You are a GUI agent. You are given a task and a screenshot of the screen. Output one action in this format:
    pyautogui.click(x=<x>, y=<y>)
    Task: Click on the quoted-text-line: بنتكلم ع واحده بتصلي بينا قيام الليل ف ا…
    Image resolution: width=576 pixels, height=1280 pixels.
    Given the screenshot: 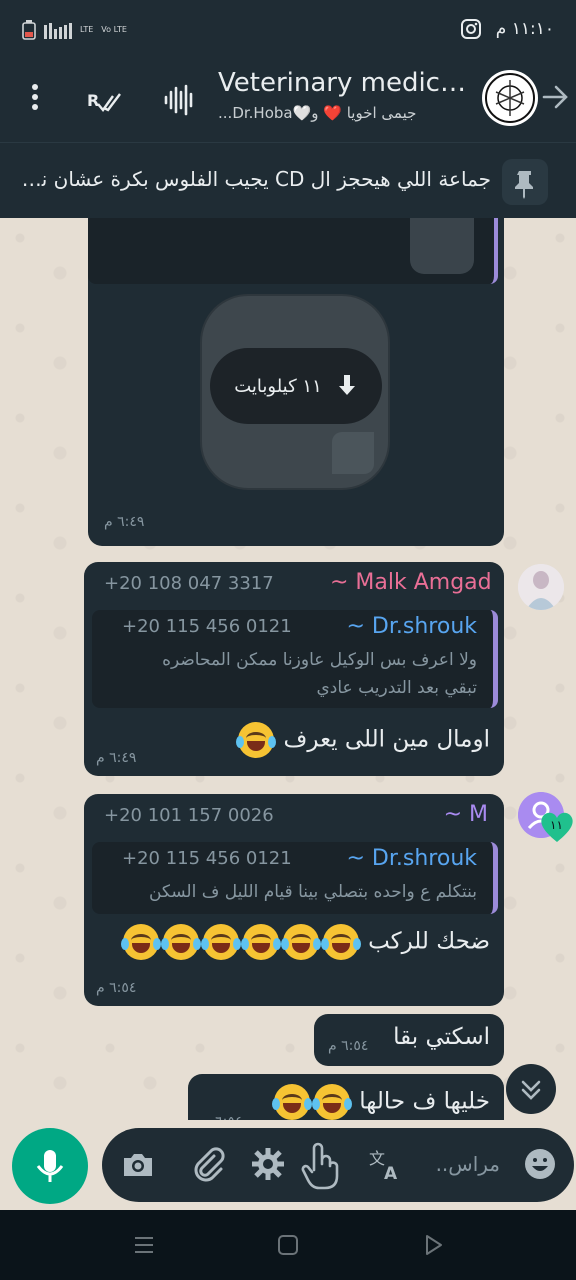 What is the action you would take?
    pyautogui.click(x=312, y=892)
    